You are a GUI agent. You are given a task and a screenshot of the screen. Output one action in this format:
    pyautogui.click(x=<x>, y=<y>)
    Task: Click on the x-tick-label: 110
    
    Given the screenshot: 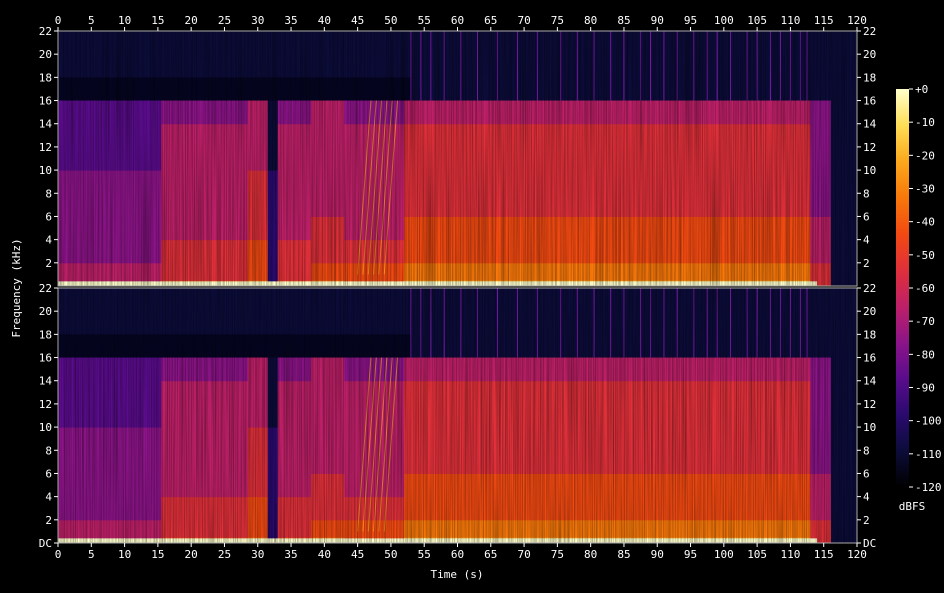 What is the action you would take?
    pyautogui.click(x=790, y=554)
    